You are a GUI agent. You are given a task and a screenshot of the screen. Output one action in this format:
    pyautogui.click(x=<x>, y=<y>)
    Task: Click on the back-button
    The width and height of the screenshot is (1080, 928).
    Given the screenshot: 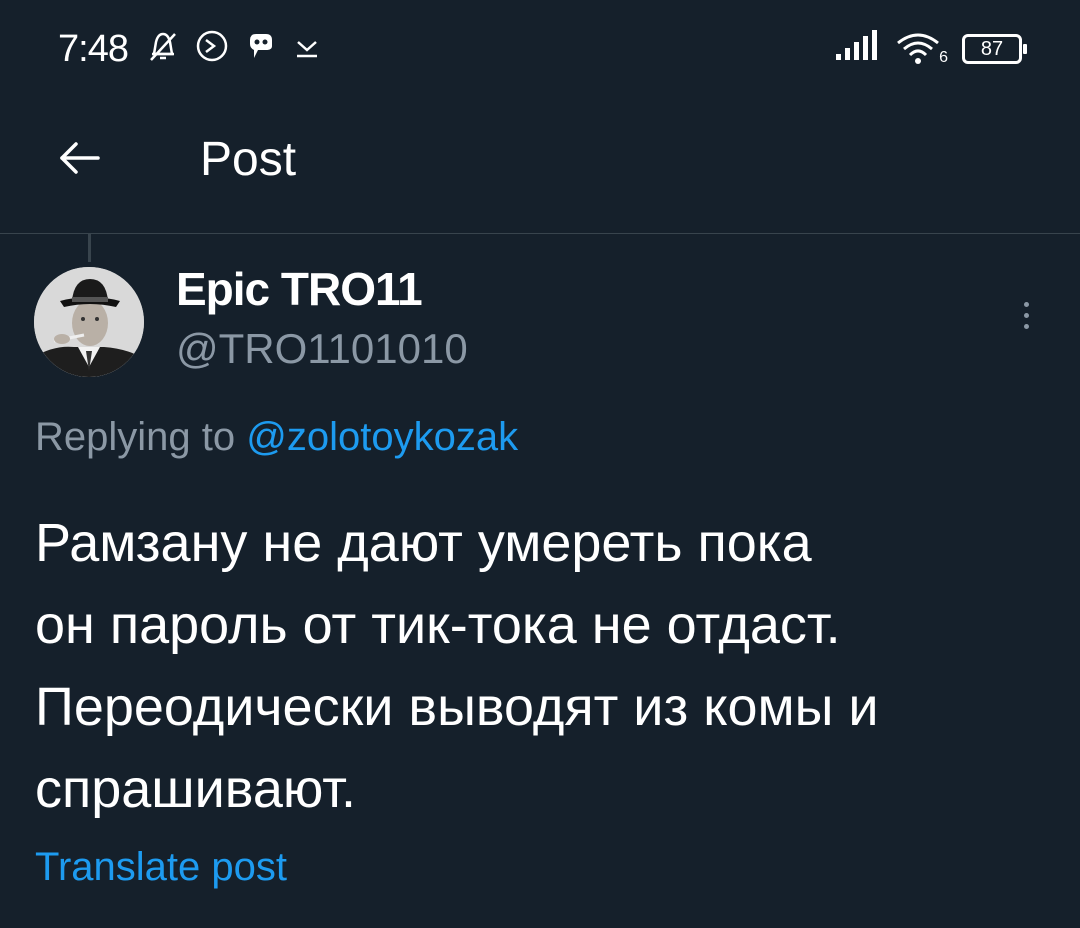 What is the action you would take?
    pyautogui.click(x=80, y=160)
    